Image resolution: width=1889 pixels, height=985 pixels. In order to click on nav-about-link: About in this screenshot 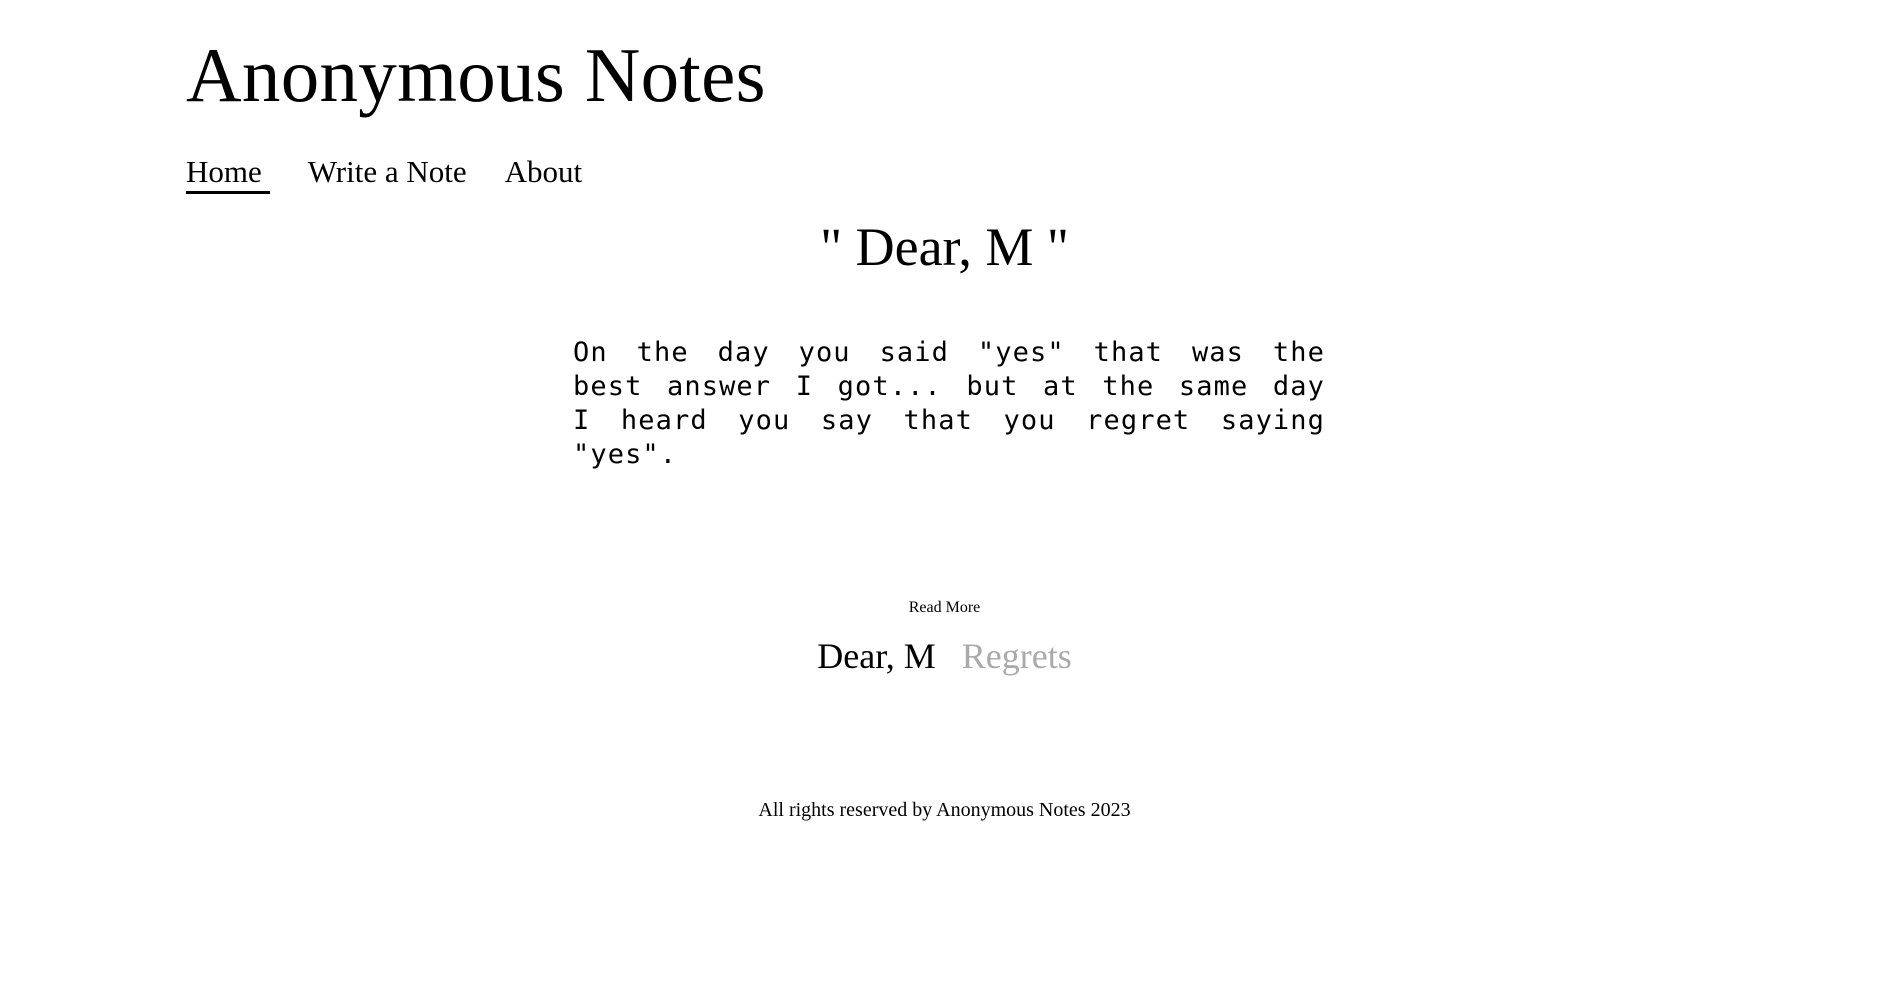, I will do `click(544, 174)`.